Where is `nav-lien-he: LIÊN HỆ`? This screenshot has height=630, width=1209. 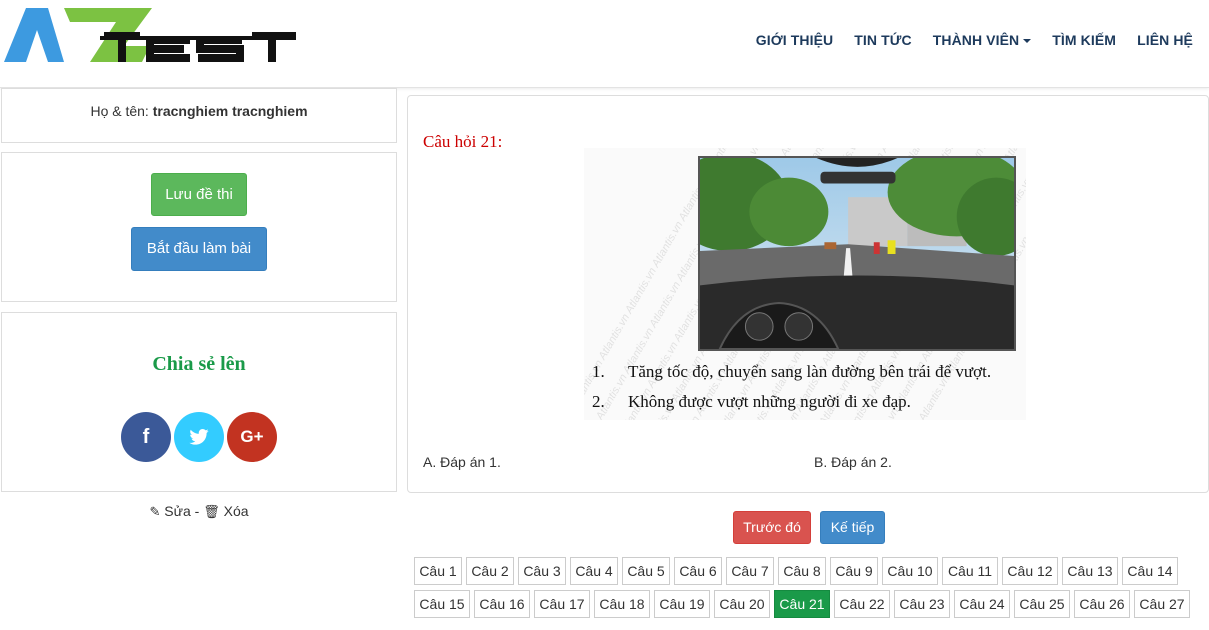
nav-lien-he: LIÊN HỆ is located at coordinates (1165, 40).